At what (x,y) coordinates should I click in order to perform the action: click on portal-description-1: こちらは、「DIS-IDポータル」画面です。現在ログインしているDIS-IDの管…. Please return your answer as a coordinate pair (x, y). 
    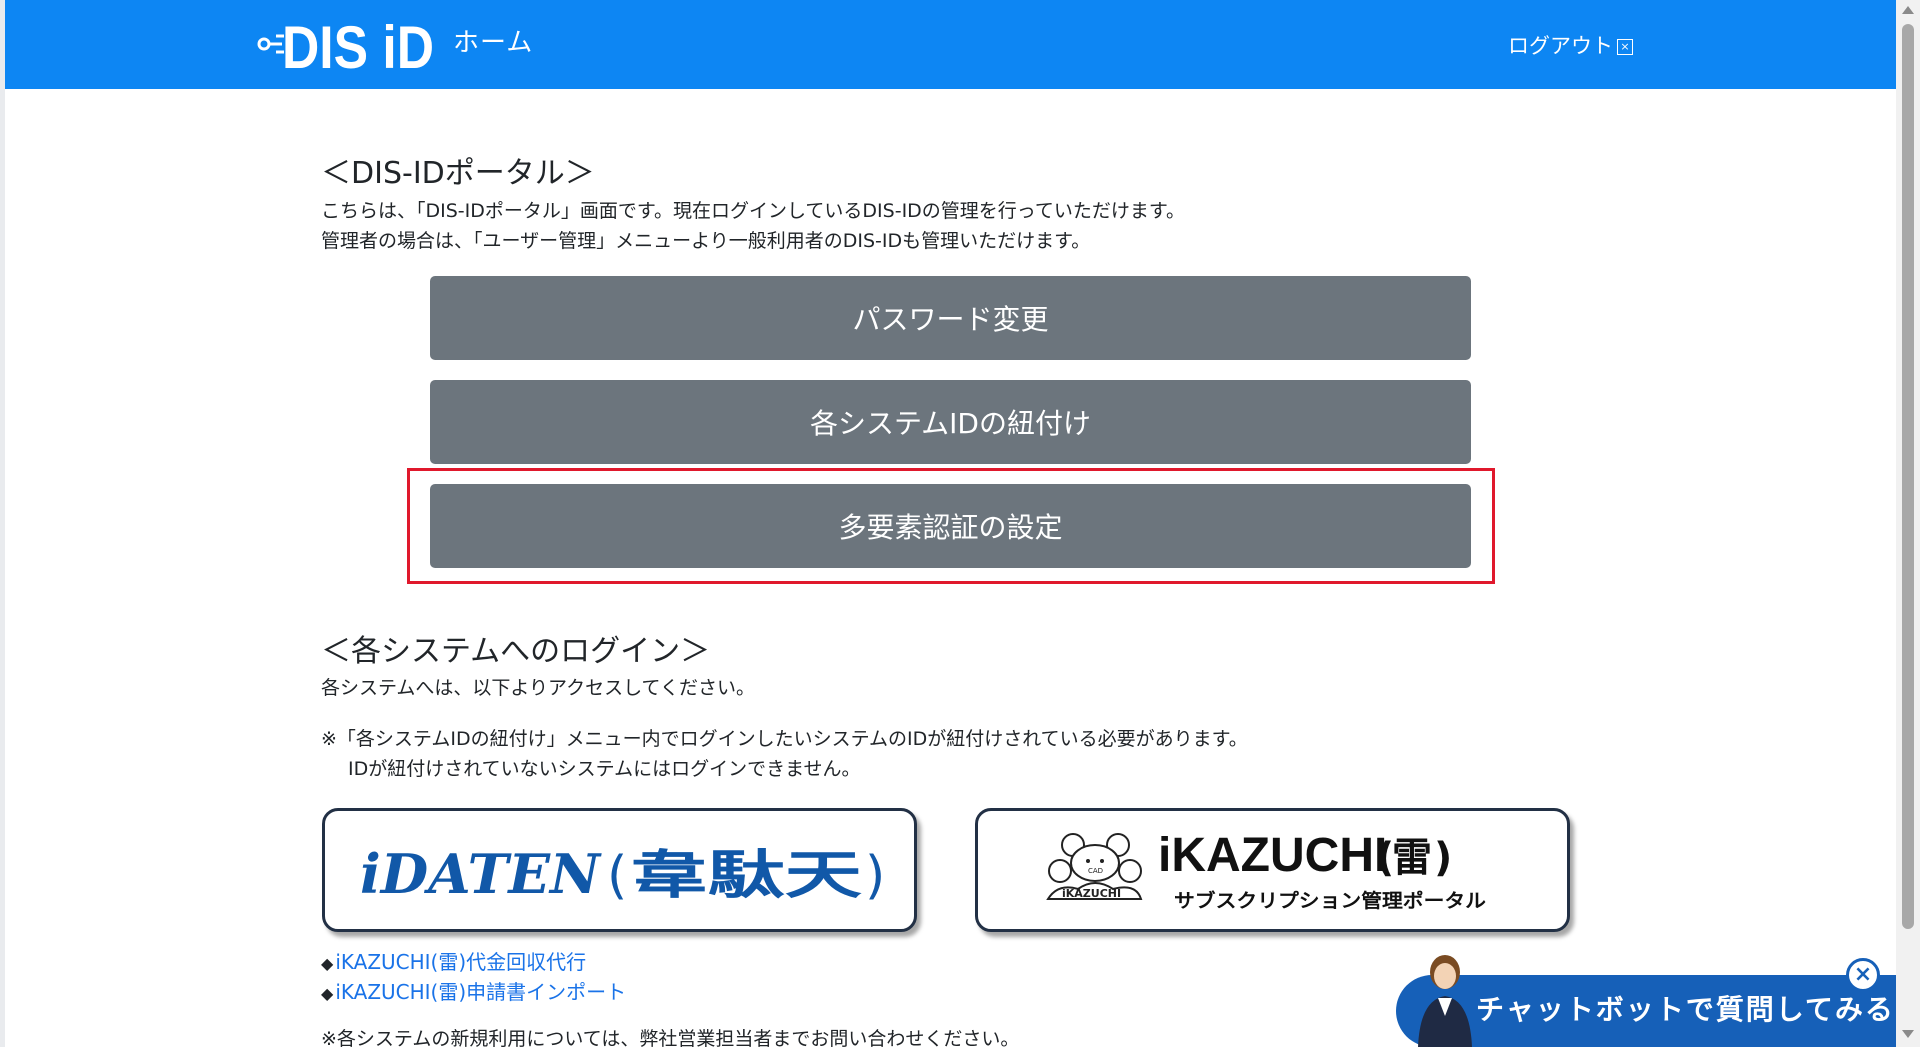
    Looking at the image, I should click on (753, 211).